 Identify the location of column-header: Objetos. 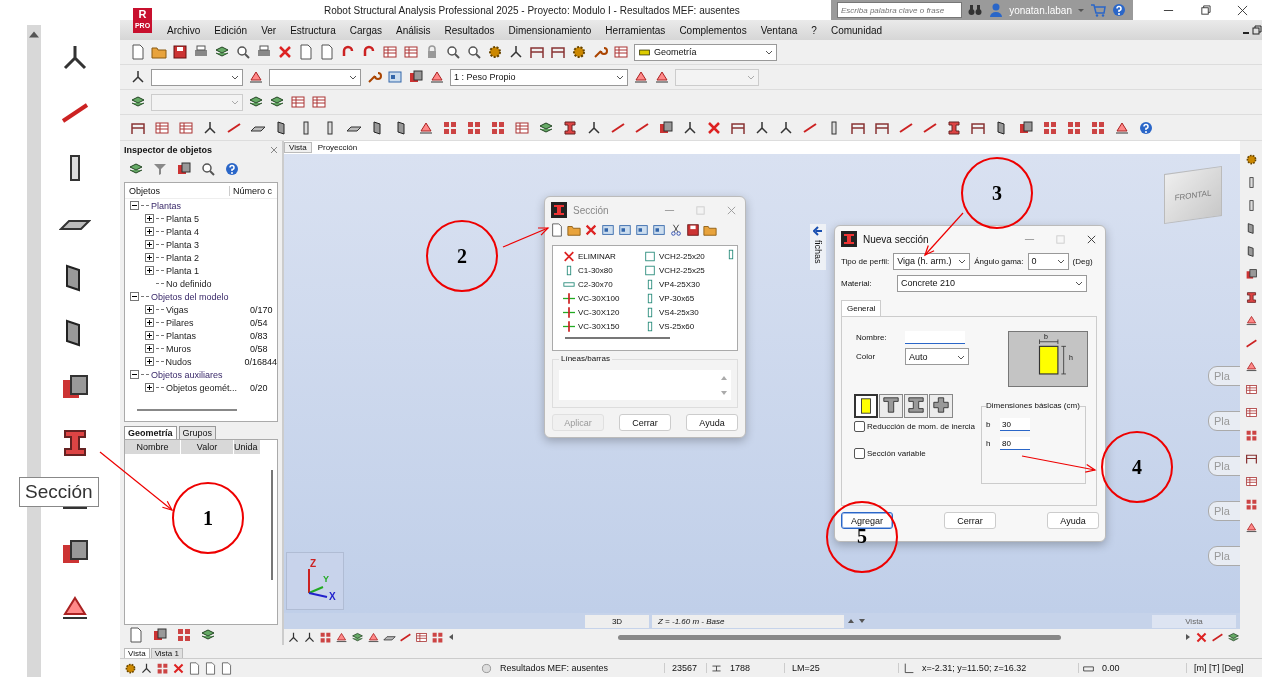
(177, 190).